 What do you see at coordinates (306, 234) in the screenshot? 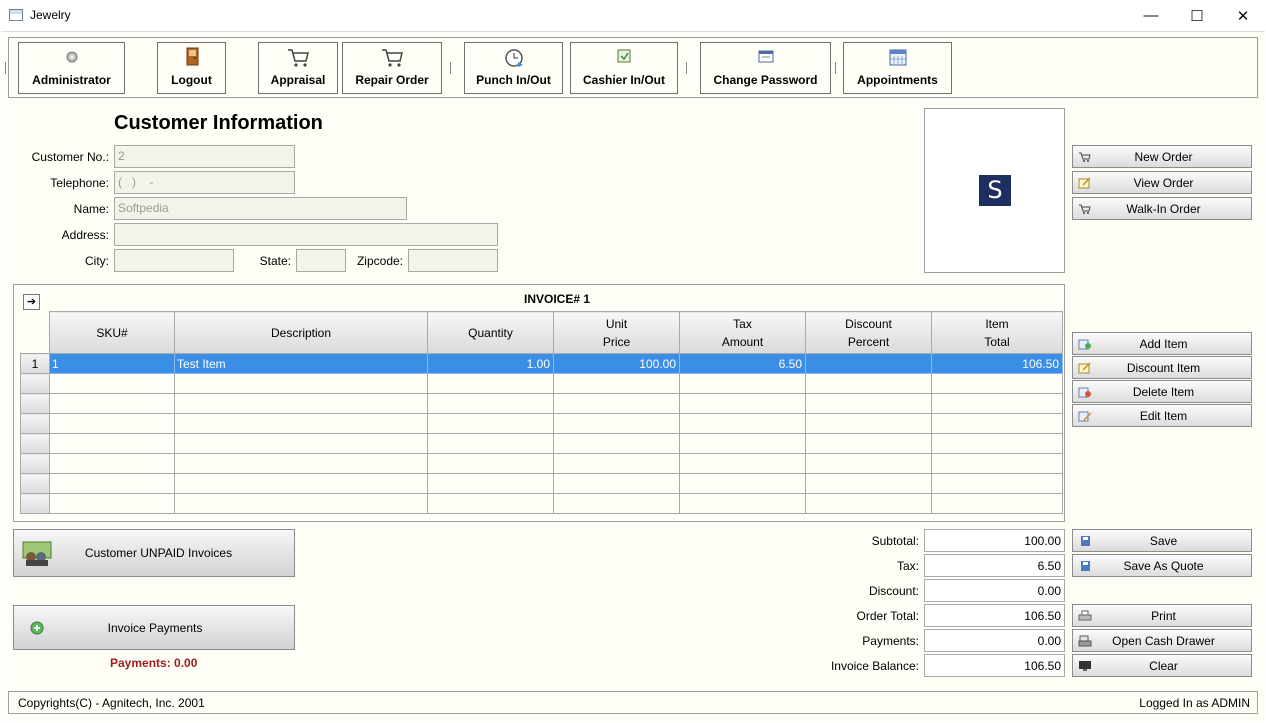
I see `address-field` at bounding box center [306, 234].